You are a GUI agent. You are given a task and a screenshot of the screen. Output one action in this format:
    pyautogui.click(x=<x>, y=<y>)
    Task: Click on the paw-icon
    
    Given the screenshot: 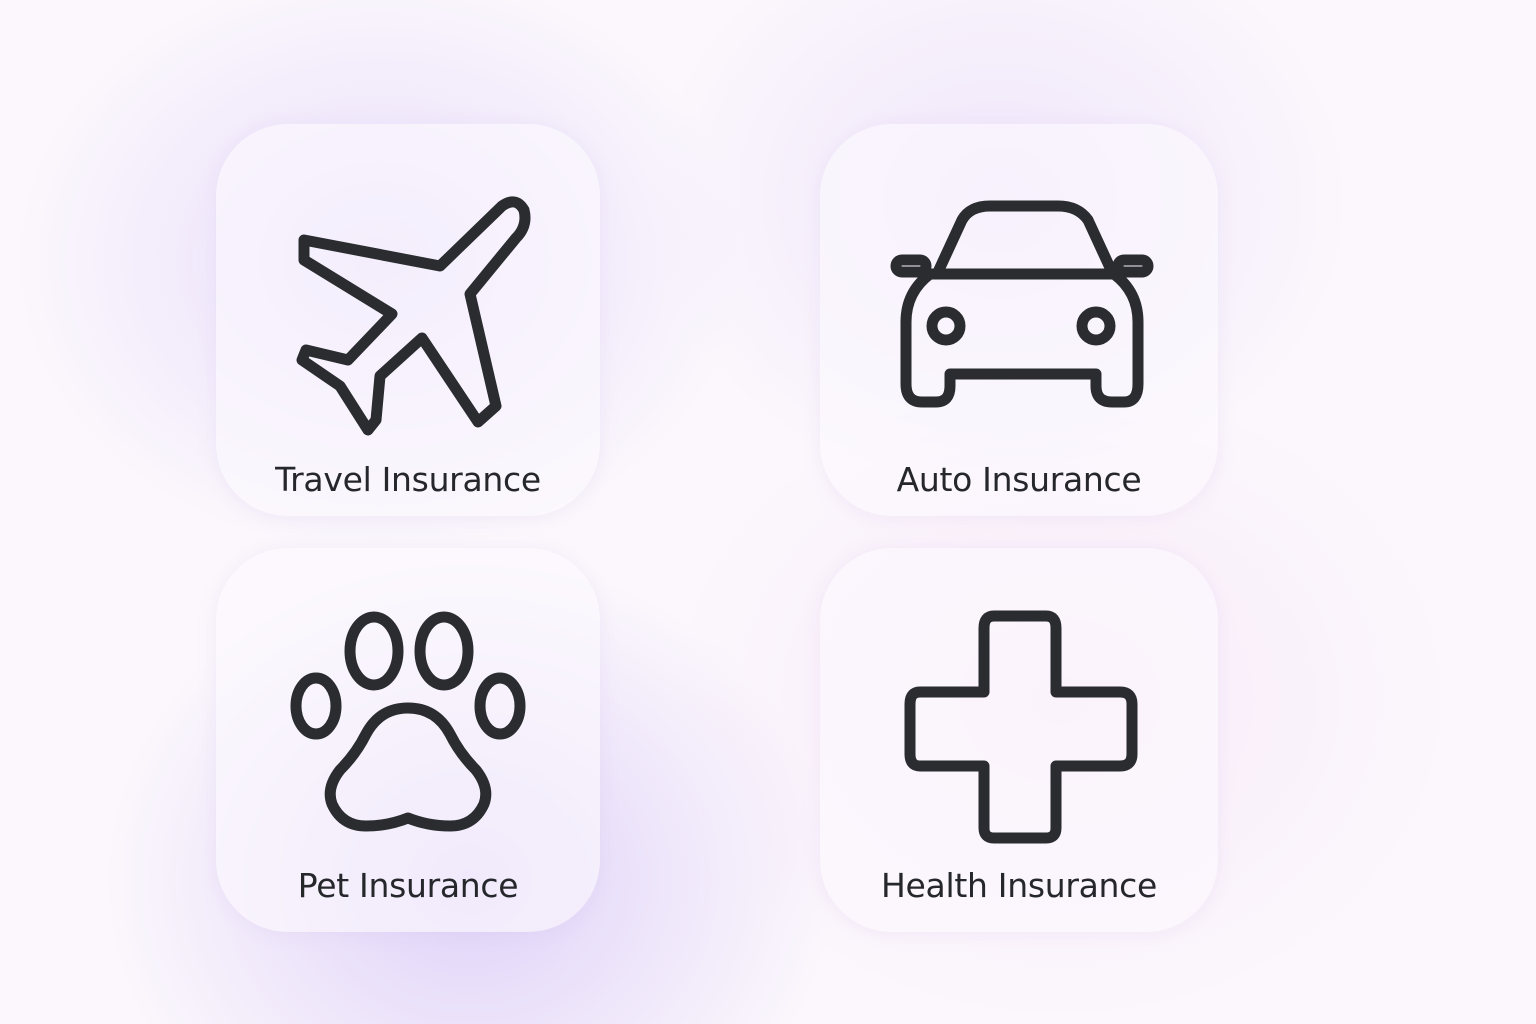 What is the action you would take?
    pyautogui.click(x=408, y=721)
    